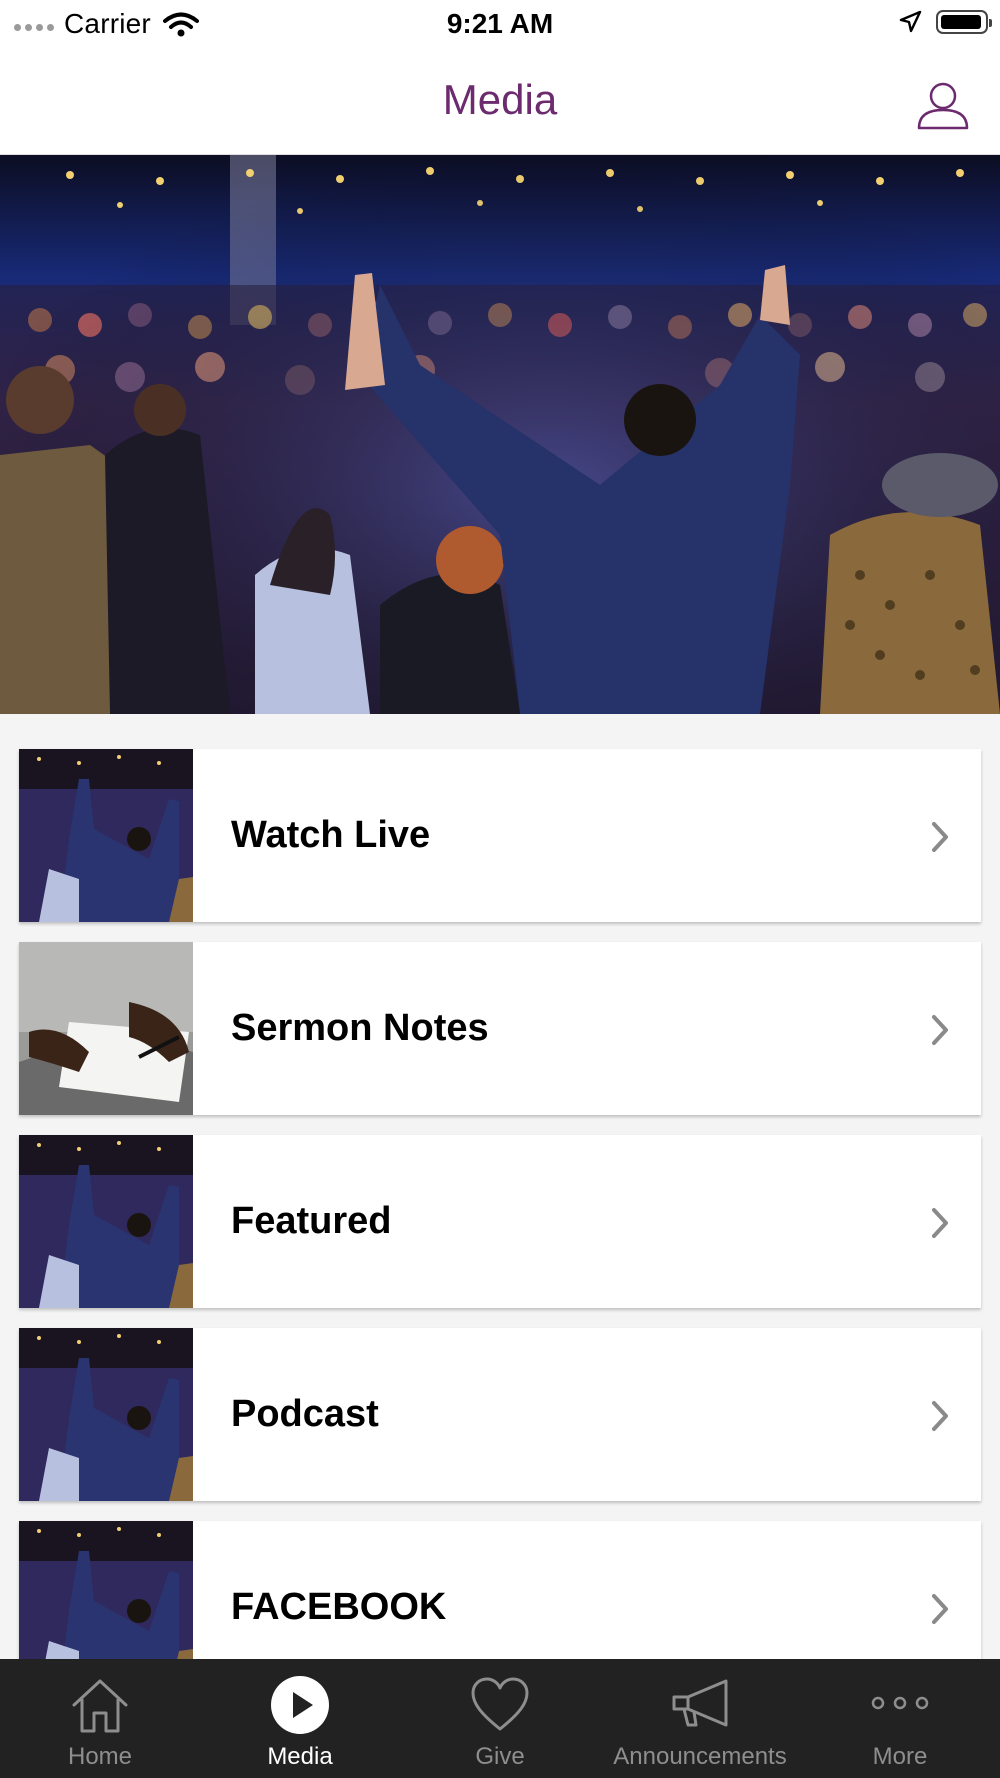  I want to click on house-icon, so click(100, 1706).